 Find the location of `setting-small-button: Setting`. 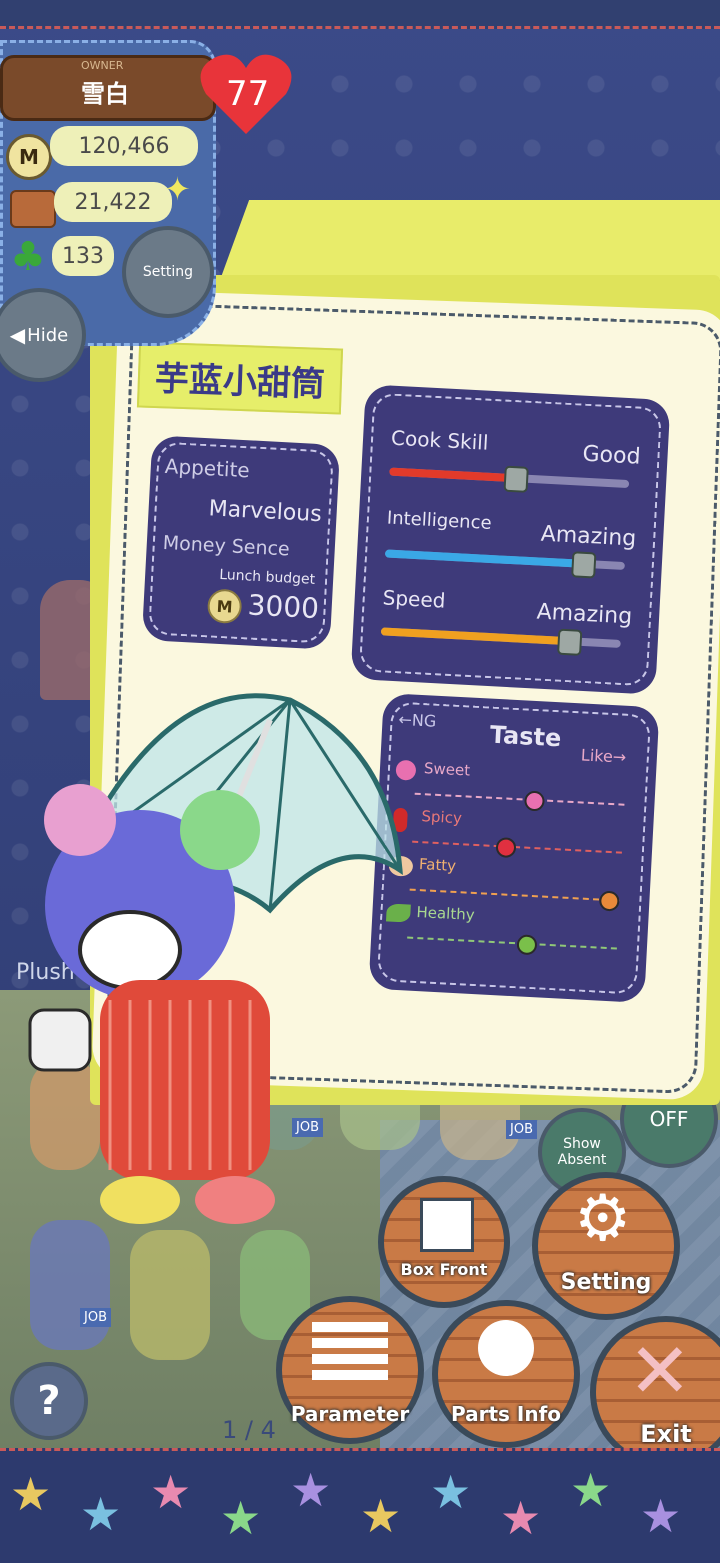

setting-small-button: Setting is located at coordinates (168, 272).